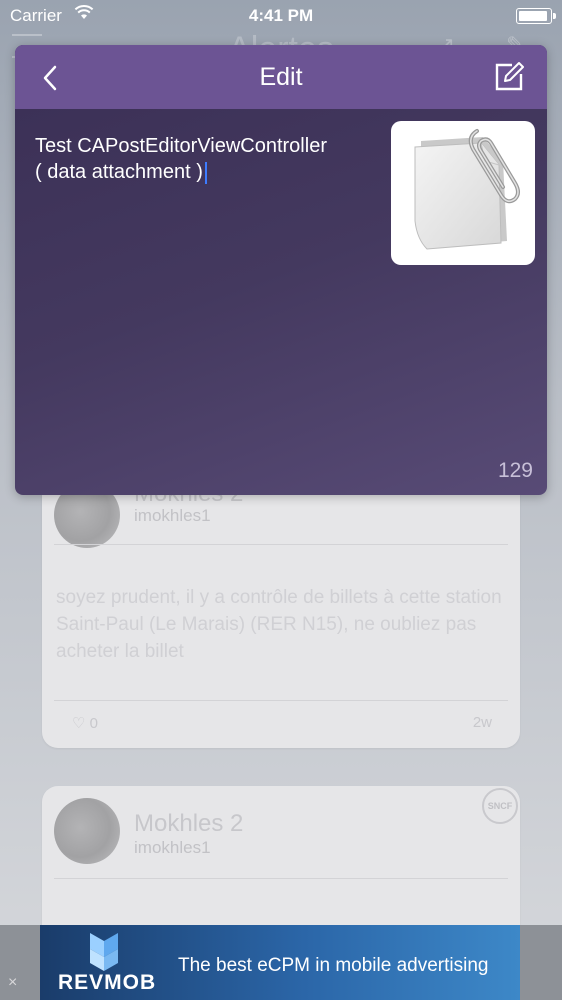  Describe the element at coordinates (79, 723) in the screenshot. I see `heart-icon: ♡` at that location.